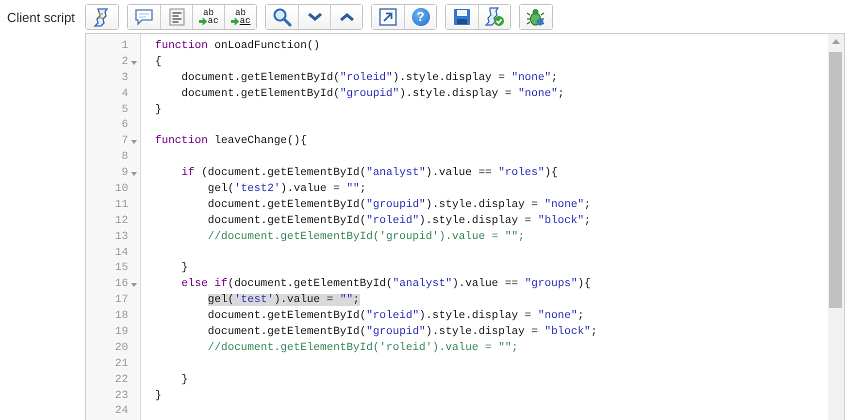  What do you see at coordinates (121, 364) in the screenshot?
I see `line-number: 21` at bounding box center [121, 364].